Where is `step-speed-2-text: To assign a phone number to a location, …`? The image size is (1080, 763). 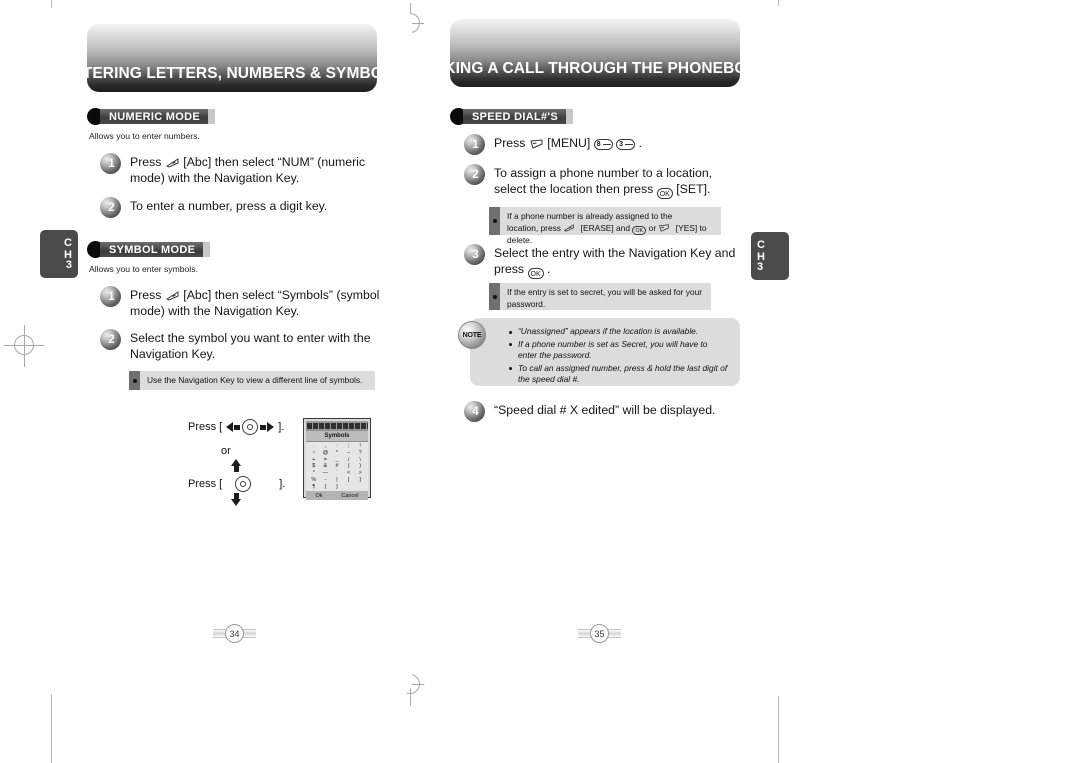 step-speed-2-text: To assign a phone number to a location, … is located at coordinates (603, 182).